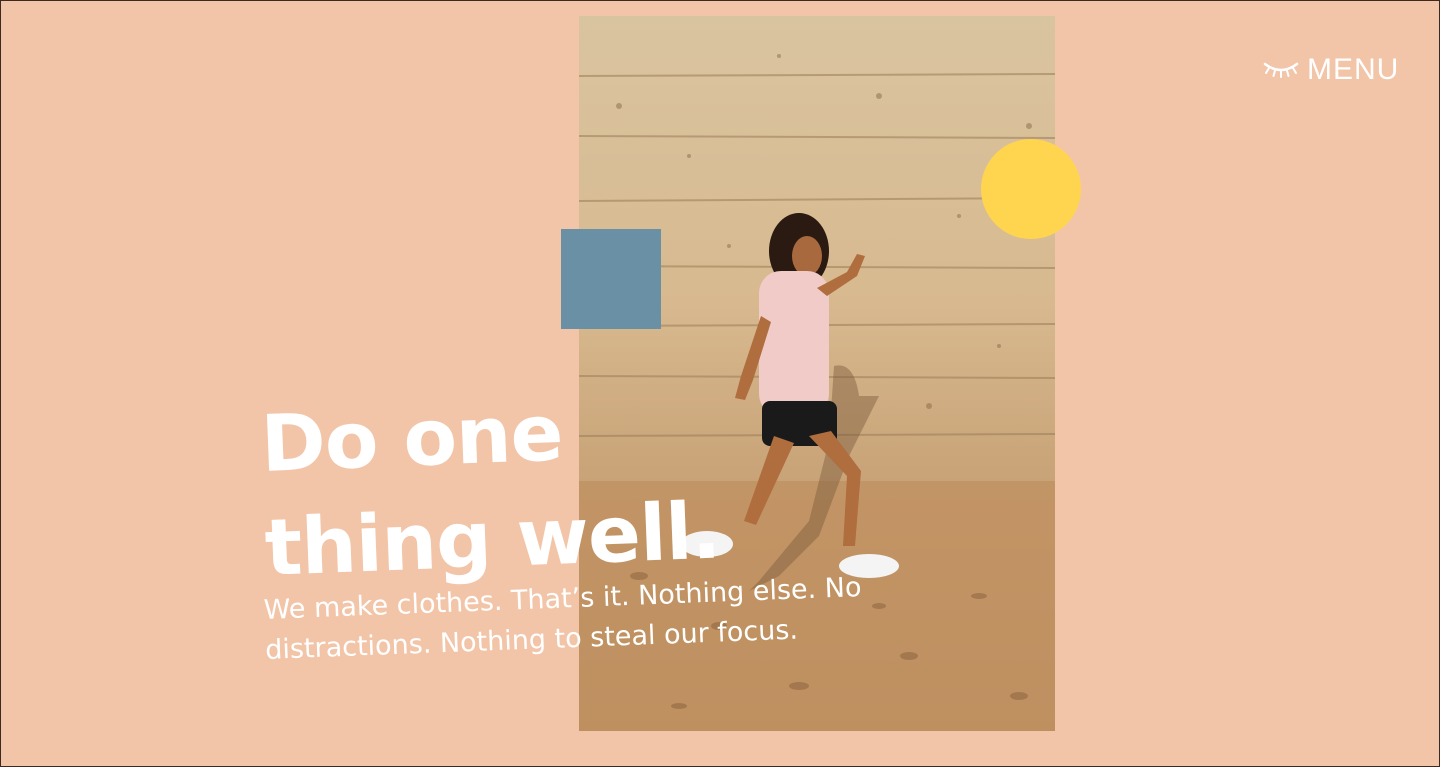 Image resolution: width=1440 pixels, height=767 pixels. Describe the element at coordinates (611, 279) in the screenshot. I see `decorative-blue-square` at that location.